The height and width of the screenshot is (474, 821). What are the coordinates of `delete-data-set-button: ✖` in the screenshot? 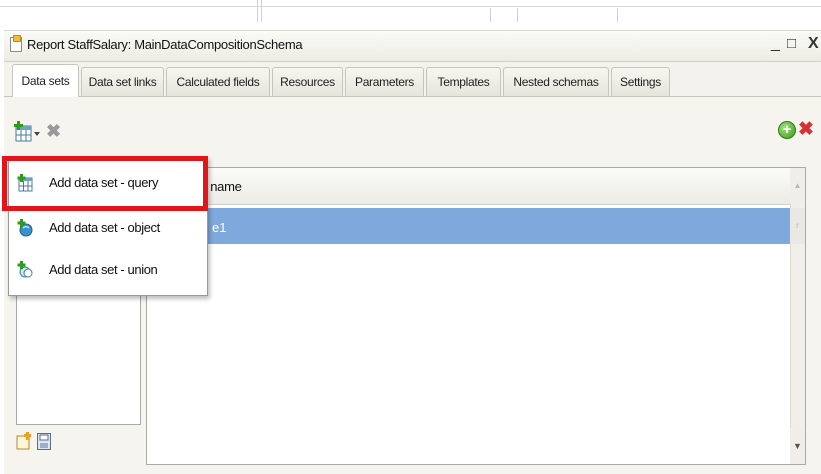 It's located at (53, 131).